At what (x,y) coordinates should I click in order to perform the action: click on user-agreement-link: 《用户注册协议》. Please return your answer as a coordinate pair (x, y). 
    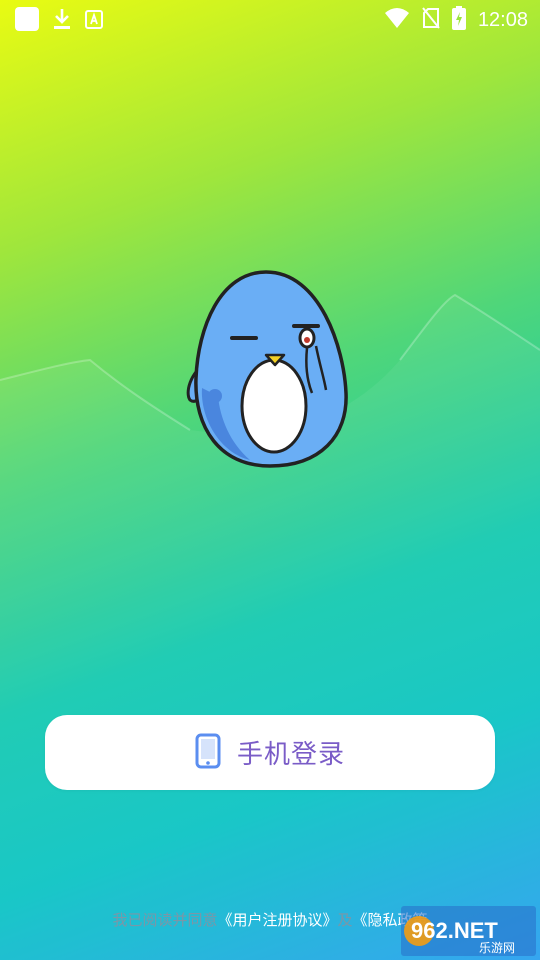
    Looking at the image, I should click on (277, 920).